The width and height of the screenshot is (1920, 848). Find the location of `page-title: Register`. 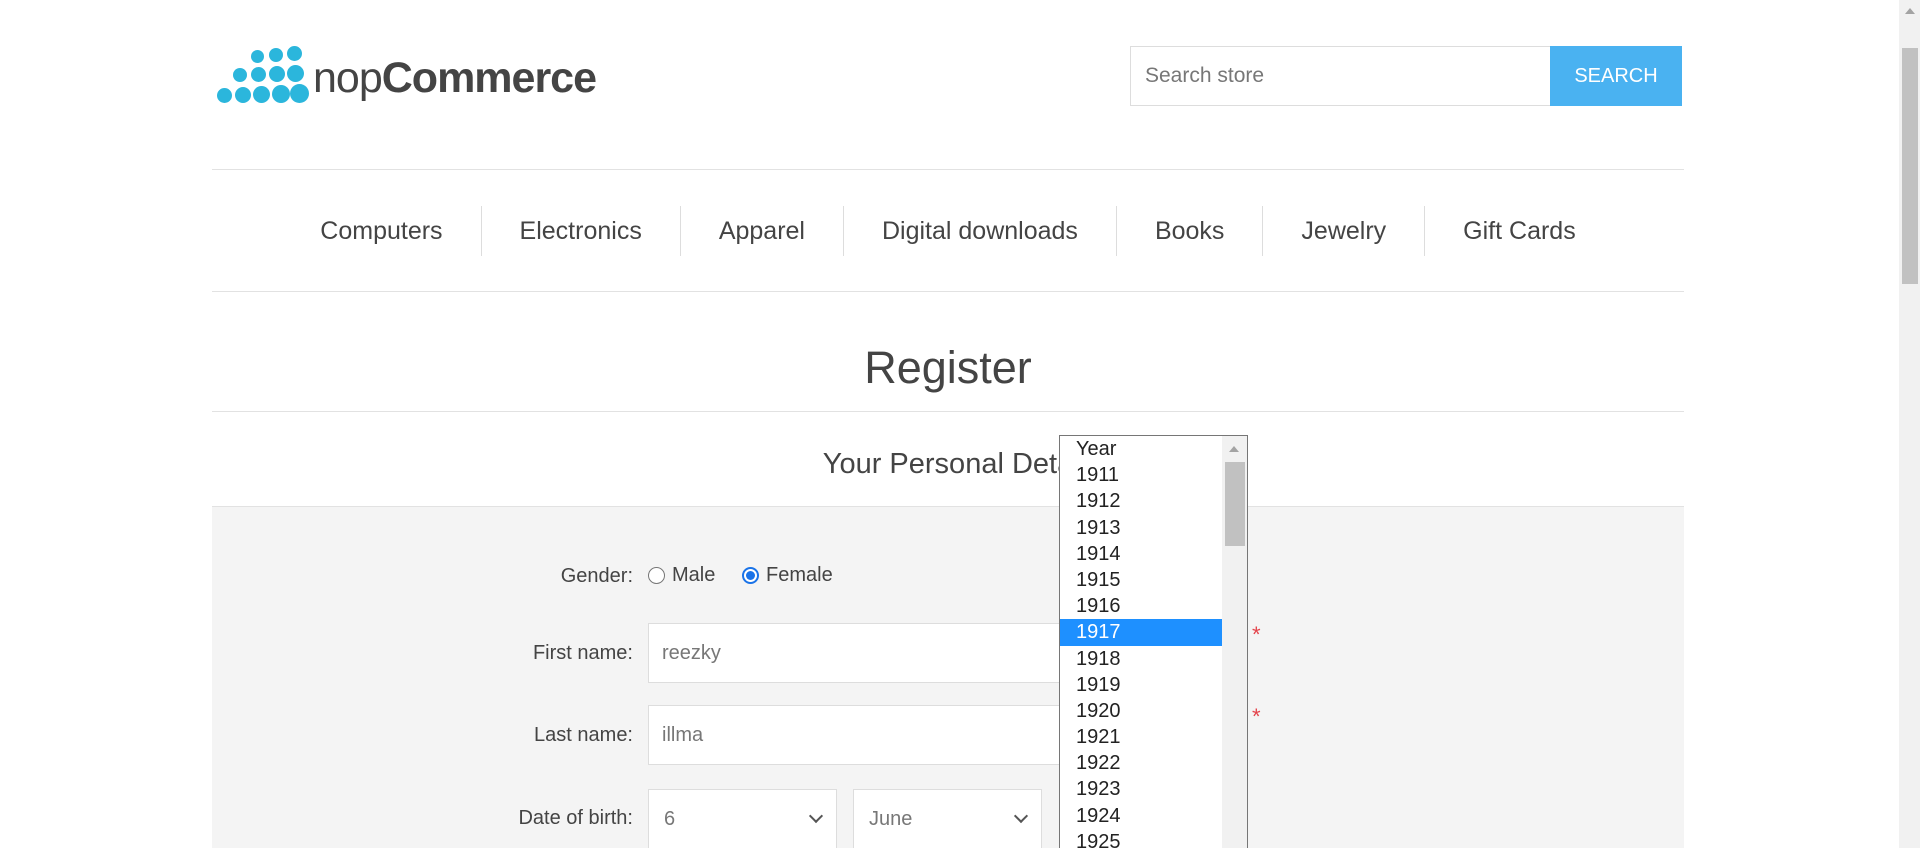

page-title: Register is located at coordinates (948, 367).